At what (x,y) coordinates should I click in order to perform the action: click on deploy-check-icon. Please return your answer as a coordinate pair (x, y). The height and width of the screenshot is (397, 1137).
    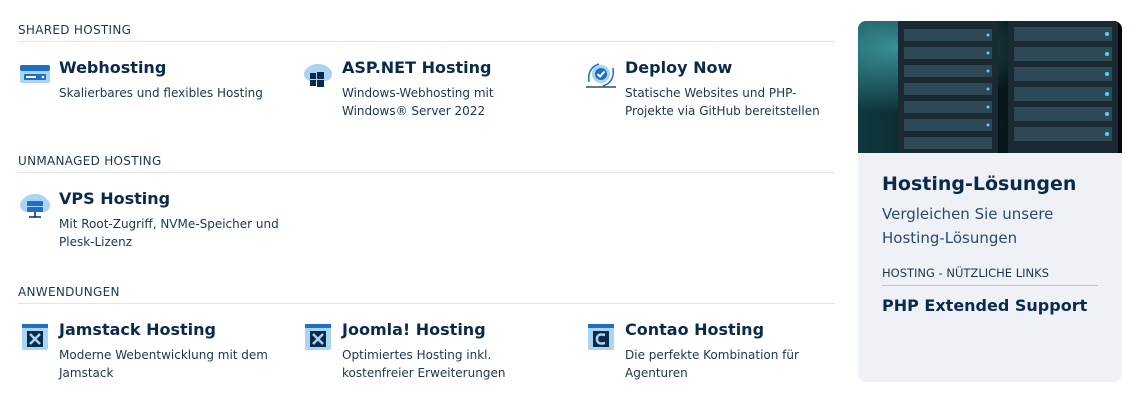
    Looking at the image, I should click on (601, 75).